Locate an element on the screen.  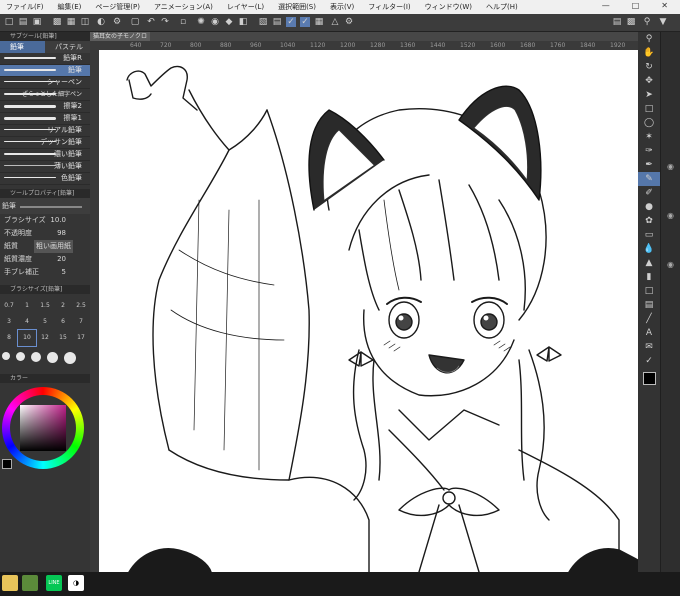
minimize-icon: — is located at coordinates (606, 5).